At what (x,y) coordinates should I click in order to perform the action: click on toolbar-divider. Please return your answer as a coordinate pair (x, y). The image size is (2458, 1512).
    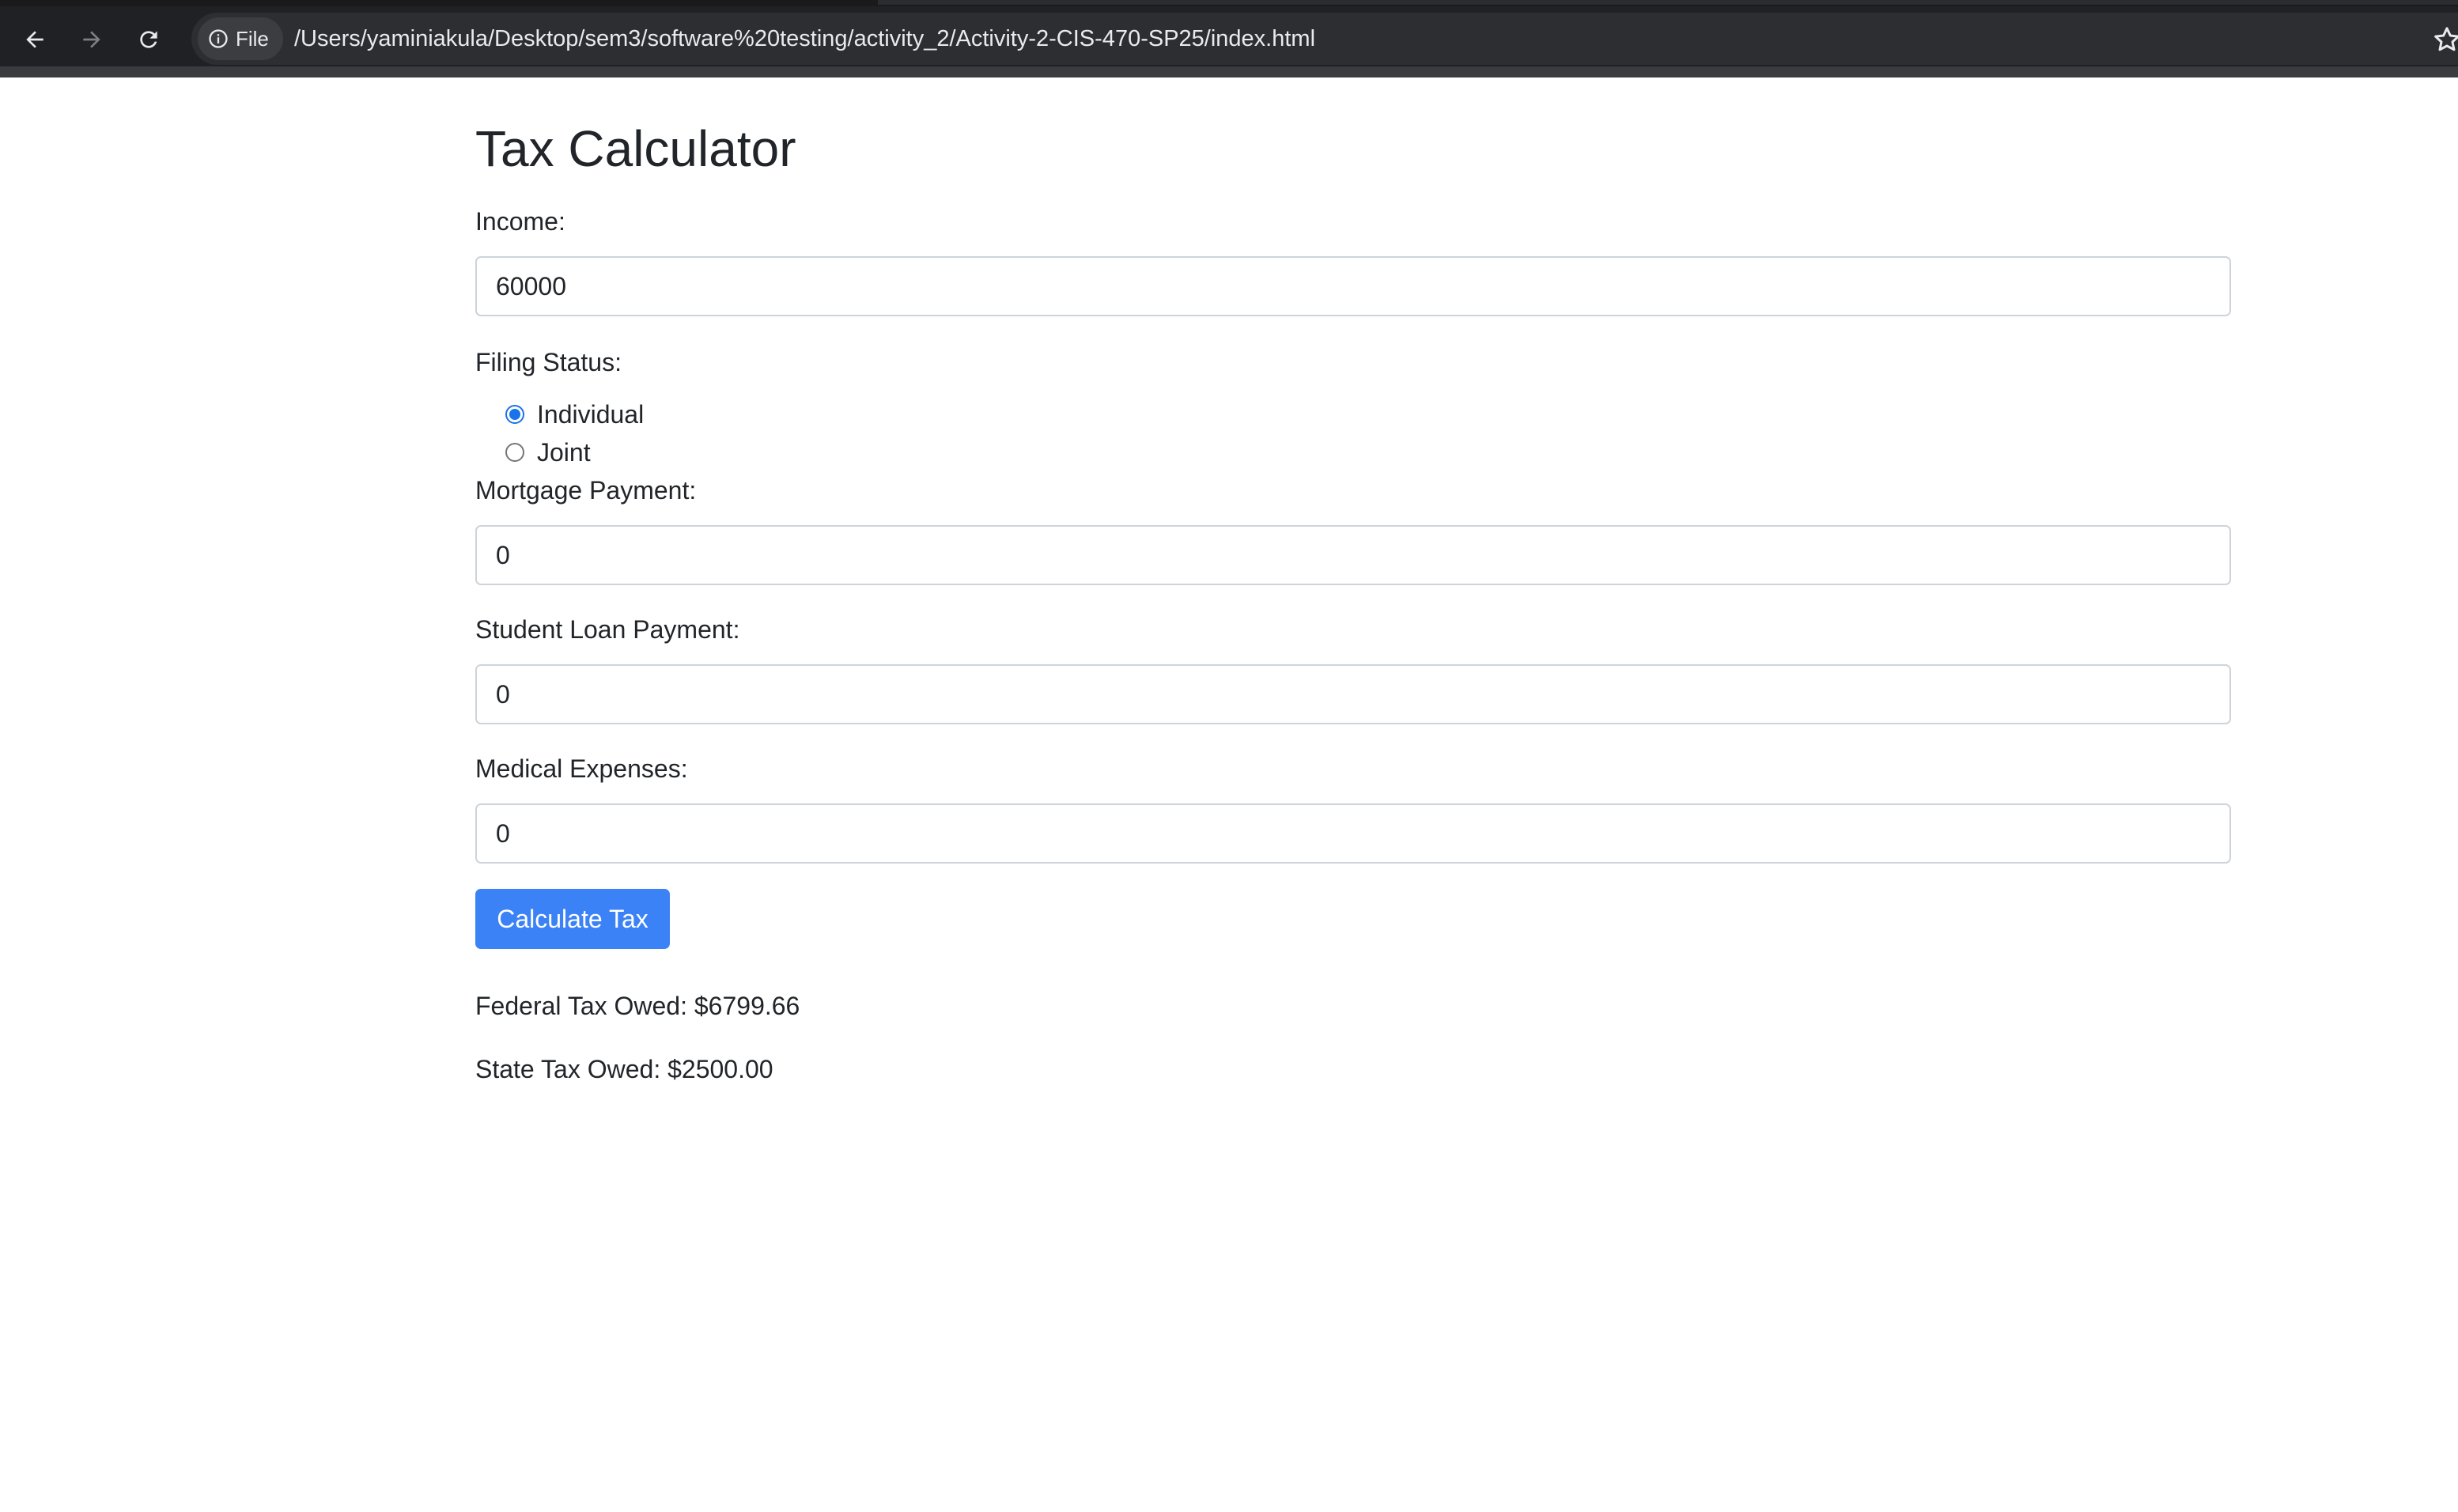
    Looking at the image, I should click on (1229, 72).